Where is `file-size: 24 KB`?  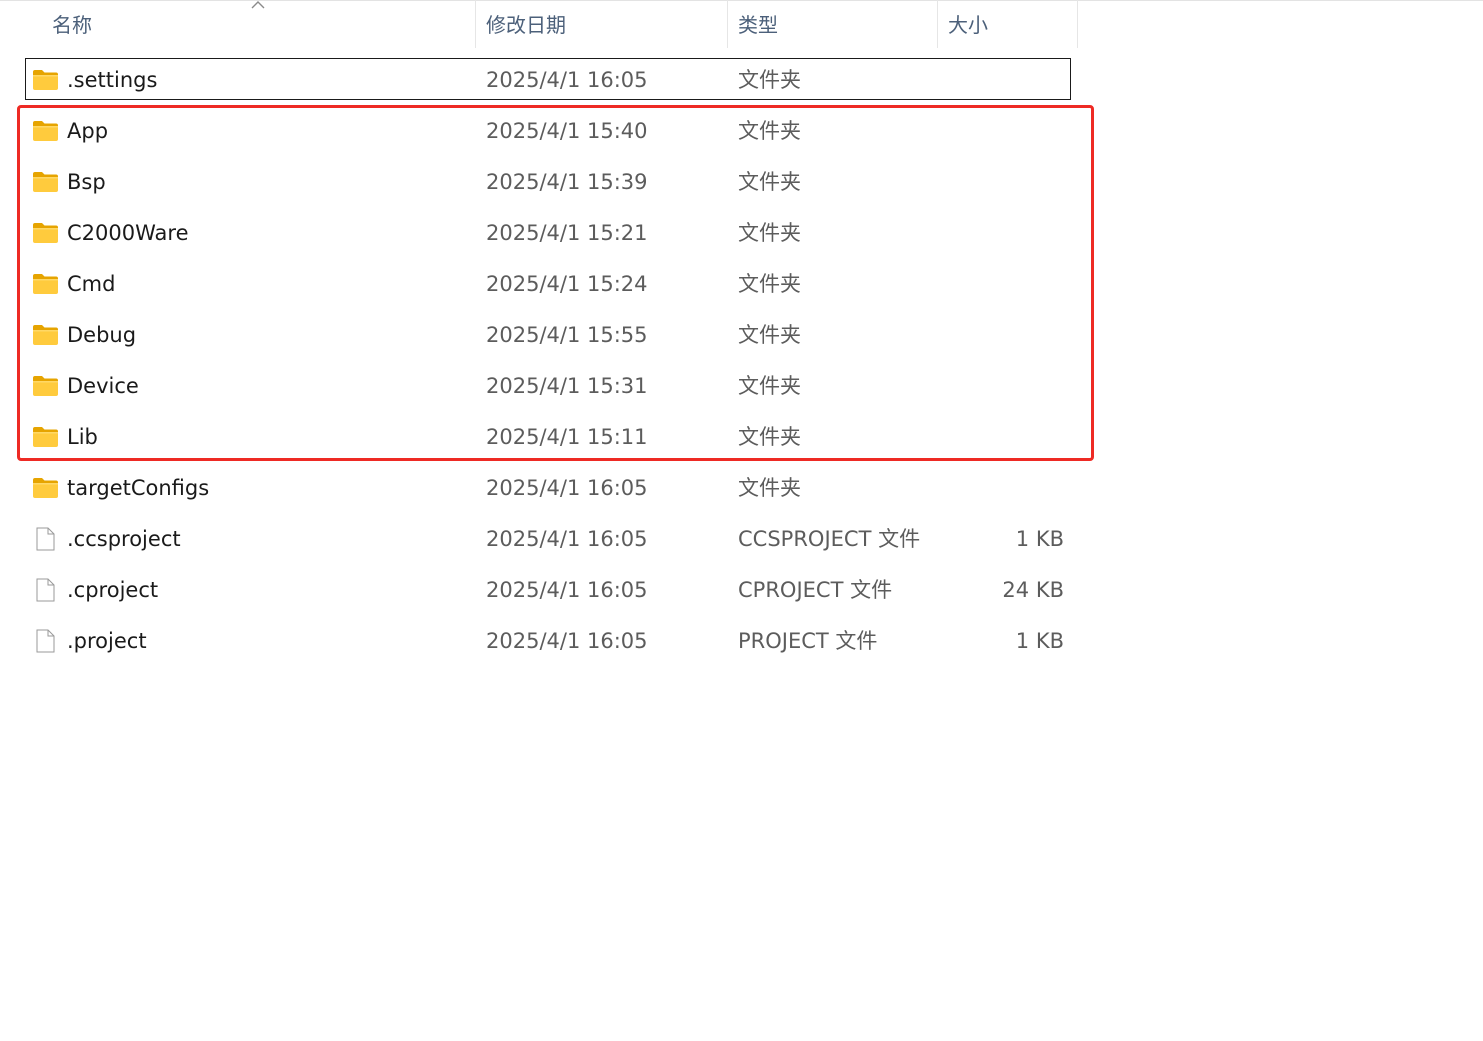 file-size: 24 KB is located at coordinates (1033, 590).